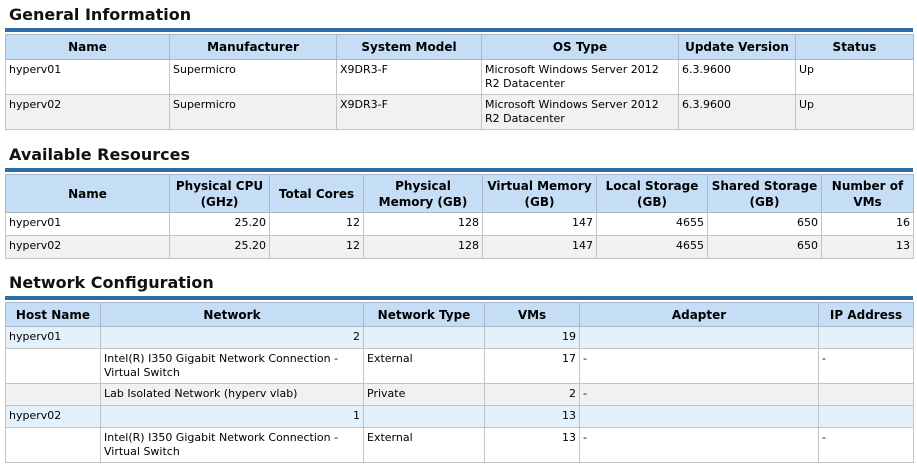  What do you see at coordinates (854, 47) in the screenshot?
I see `column-header-status: Status` at bounding box center [854, 47].